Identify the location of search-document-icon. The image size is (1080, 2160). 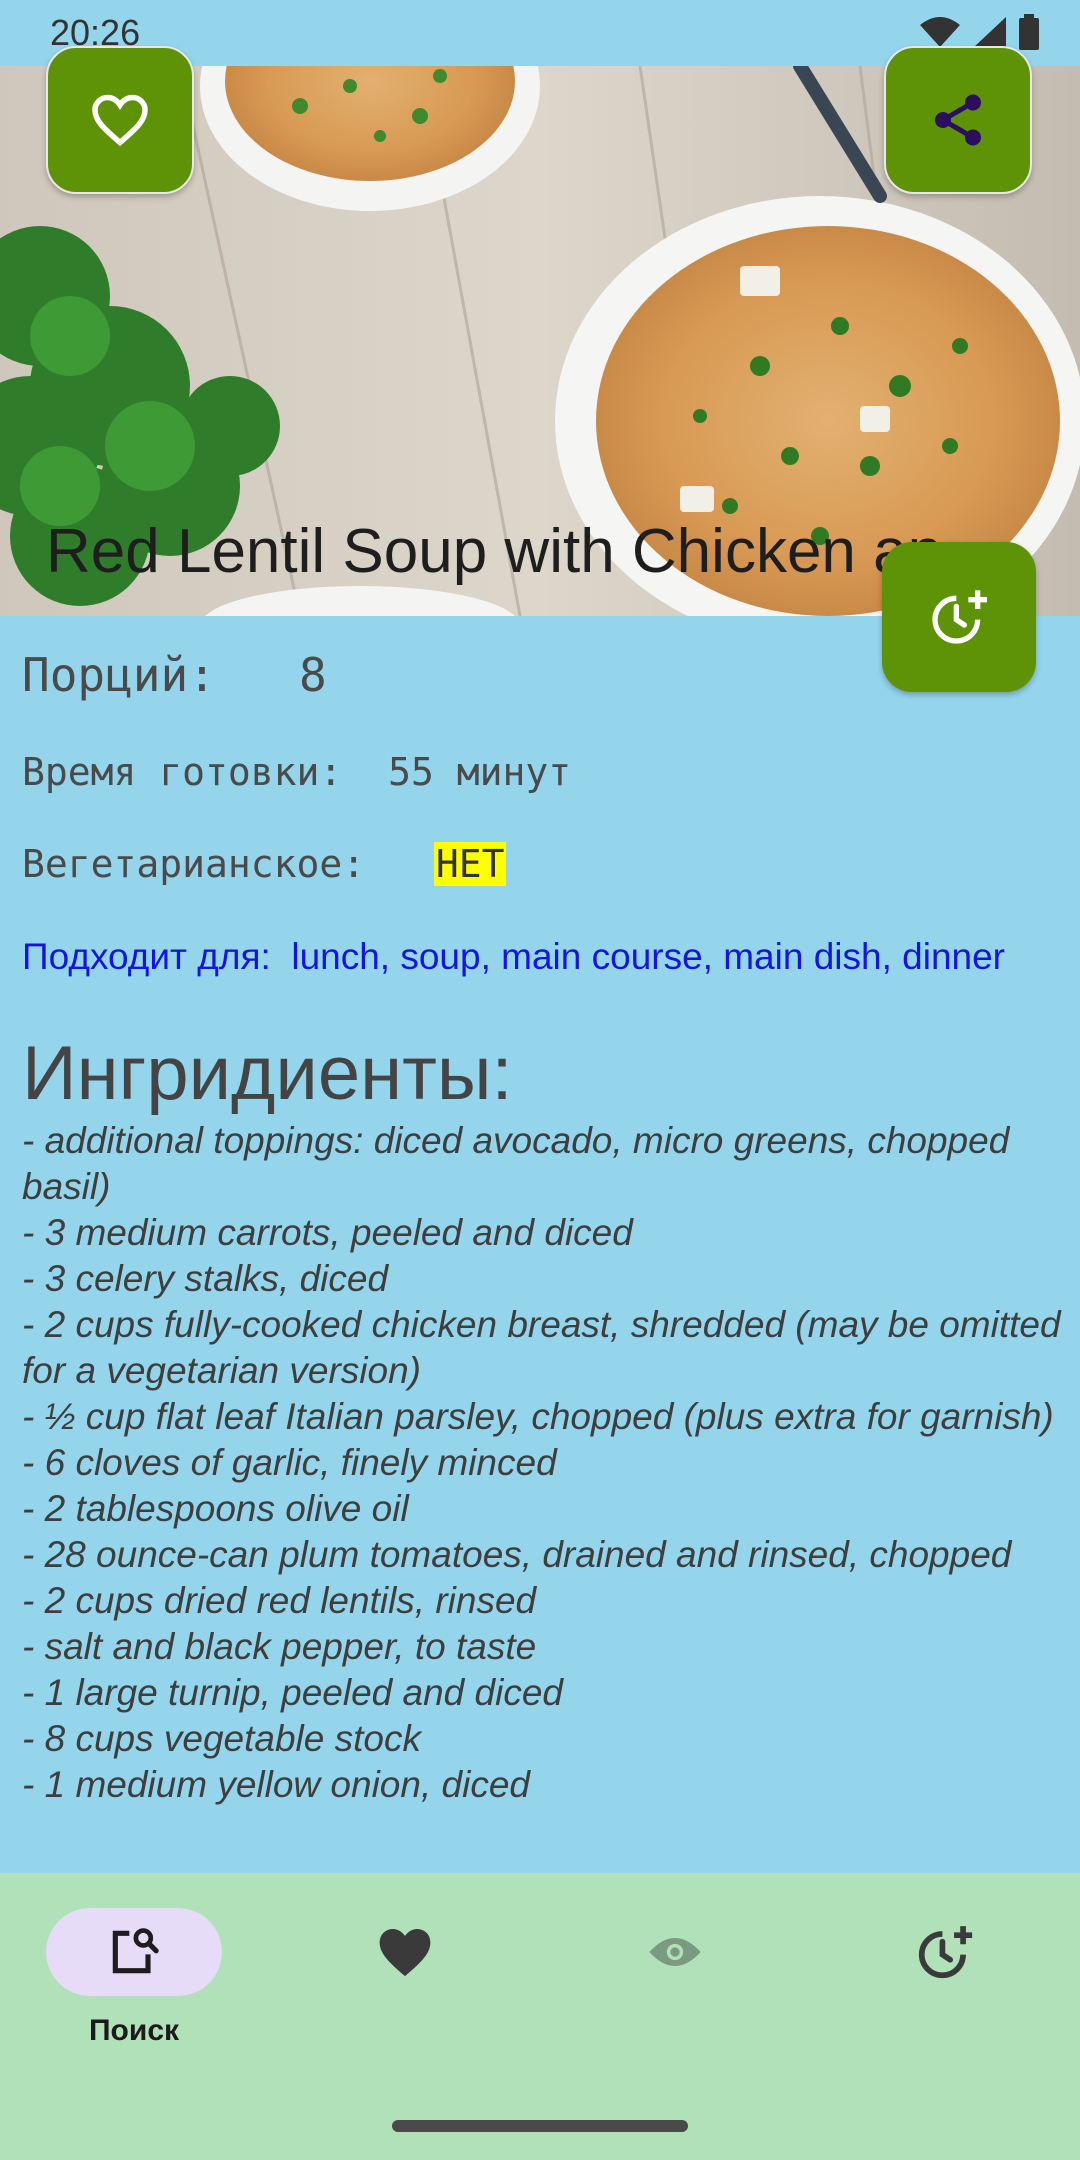
(135, 1951).